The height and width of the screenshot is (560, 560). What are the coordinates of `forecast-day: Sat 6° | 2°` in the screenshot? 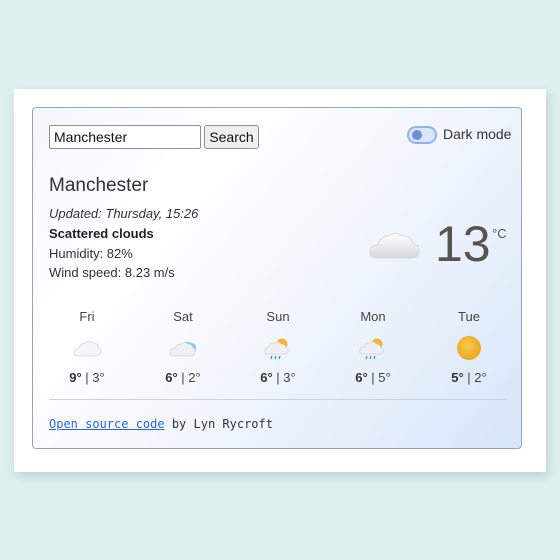 It's located at (183, 346).